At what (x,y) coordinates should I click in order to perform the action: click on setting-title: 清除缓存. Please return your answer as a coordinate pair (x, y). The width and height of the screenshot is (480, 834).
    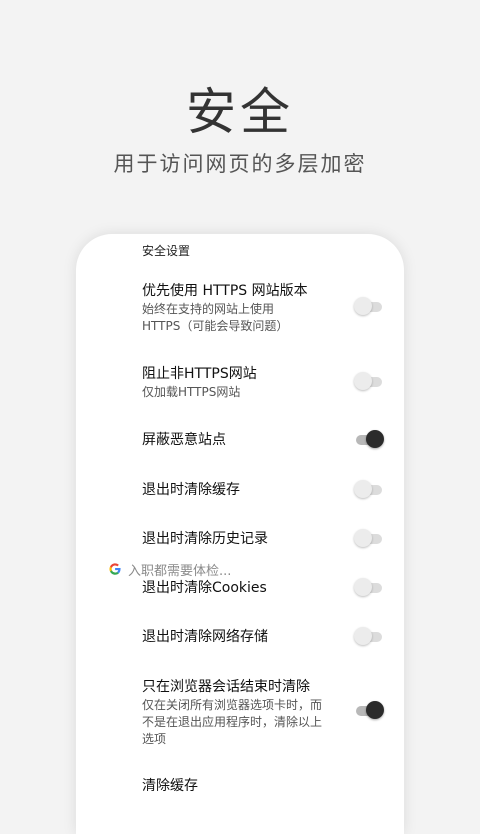
    Looking at the image, I should click on (170, 786).